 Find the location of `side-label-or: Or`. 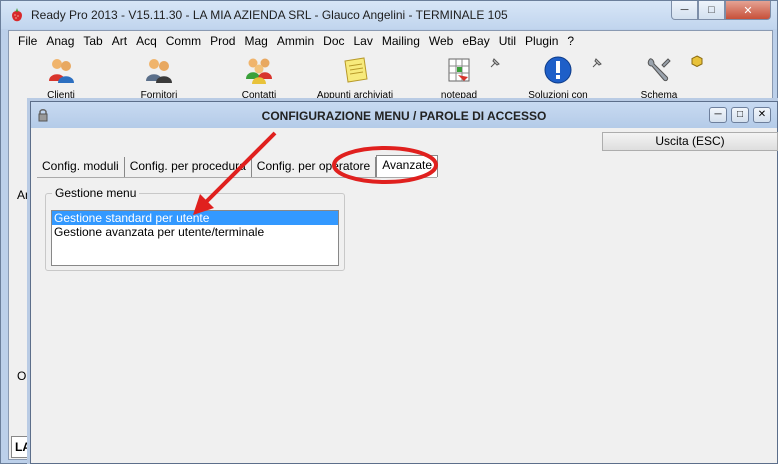

side-label-or: Or is located at coordinates (24, 376).